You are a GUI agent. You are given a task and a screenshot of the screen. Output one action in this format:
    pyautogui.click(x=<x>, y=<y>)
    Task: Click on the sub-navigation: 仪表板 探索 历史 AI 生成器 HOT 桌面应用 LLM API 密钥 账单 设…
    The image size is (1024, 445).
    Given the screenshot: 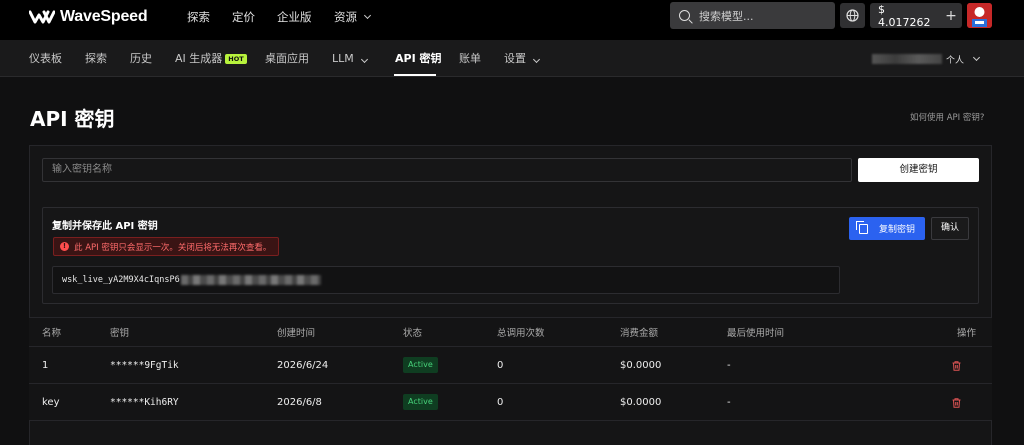 What is the action you would take?
    pyautogui.click(x=512, y=58)
    